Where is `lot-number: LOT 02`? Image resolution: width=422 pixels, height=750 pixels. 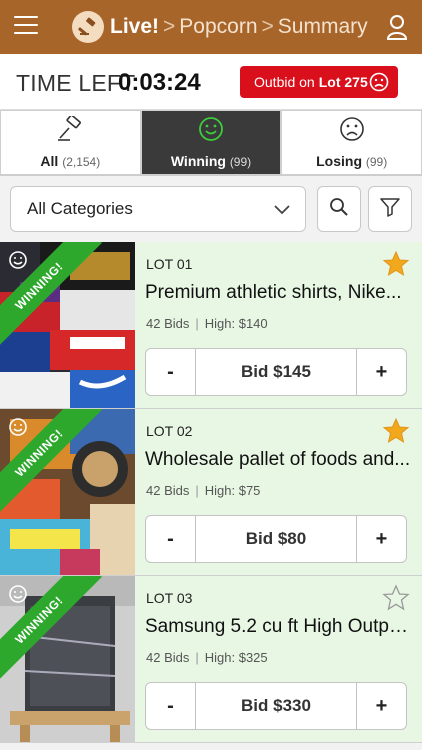 lot-number: LOT 02 is located at coordinates (169, 431).